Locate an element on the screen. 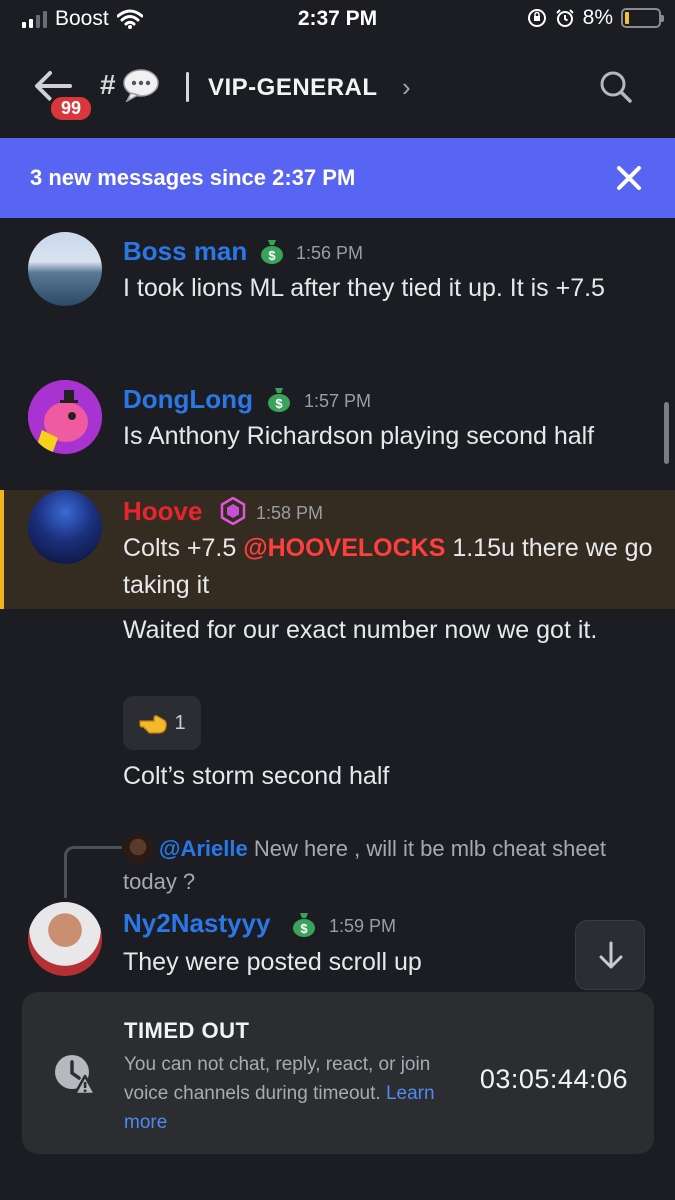 This screenshot has height=1200, width=675. battery-percent: 8% is located at coordinates (597, 17).